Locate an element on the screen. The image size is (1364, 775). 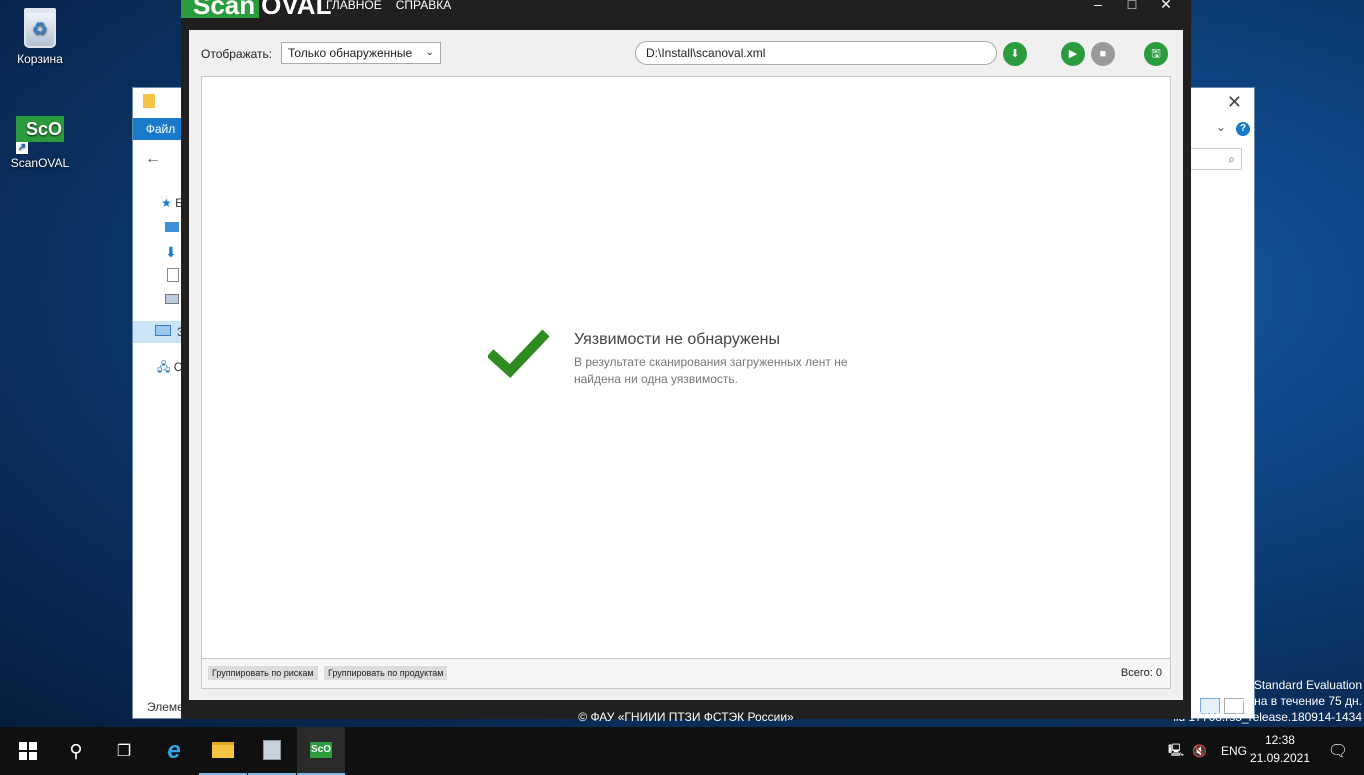
search-icon: ⌕ is located at coordinates (1231, 159).